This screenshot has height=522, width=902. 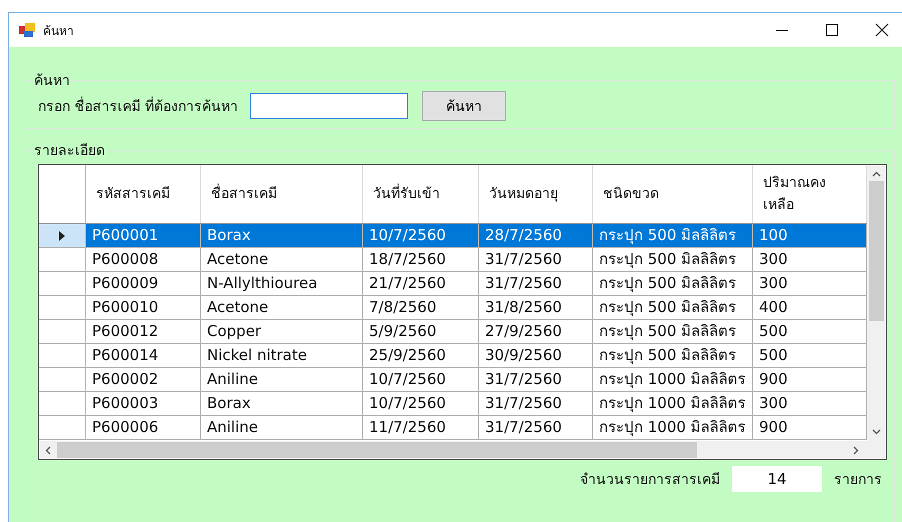 I want to click on column-header: ชื่อสารเคมี, so click(x=282, y=194).